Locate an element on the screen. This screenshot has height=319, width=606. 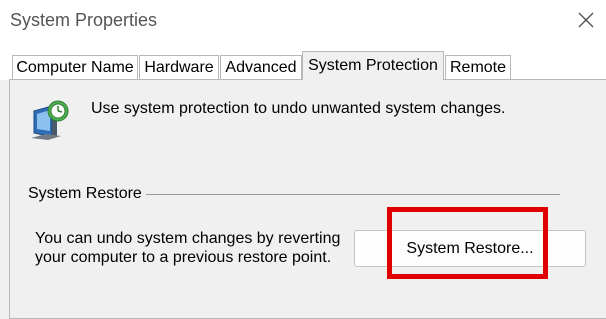
system-restore-group-label: System Restore is located at coordinates (85, 193).